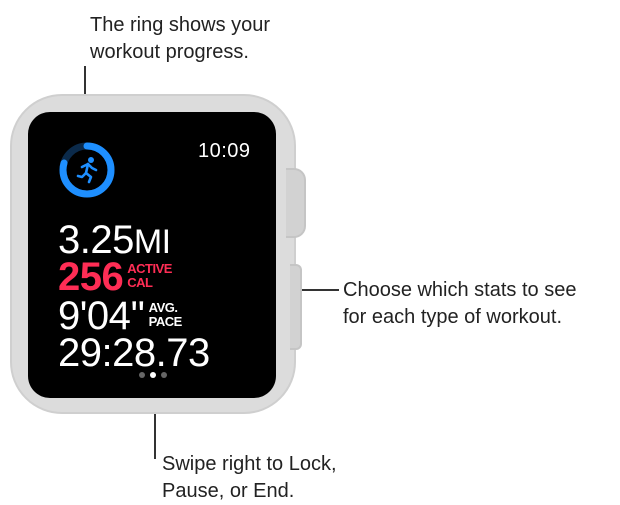 Image resolution: width=620 pixels, height=505 pixels. What do you see at coordinates (165, 321) in the screenshot?
I see `pace-unit-line-2: PACE` at bounding box center [165, 321].